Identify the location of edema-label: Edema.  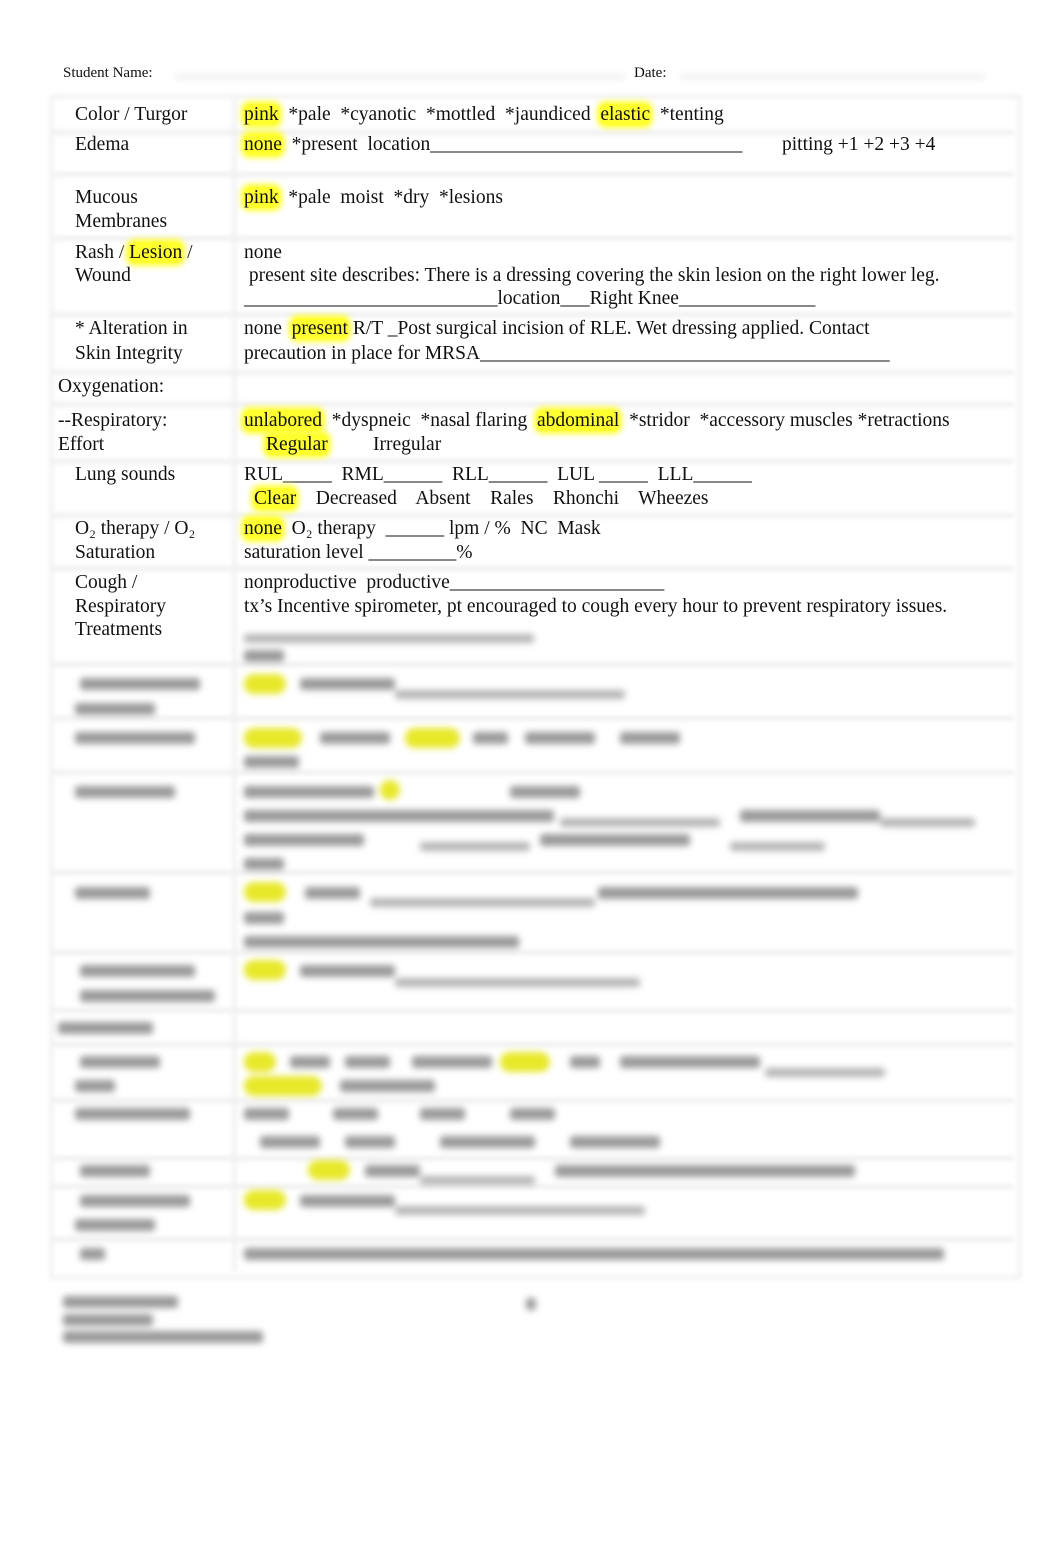
(102, 144).